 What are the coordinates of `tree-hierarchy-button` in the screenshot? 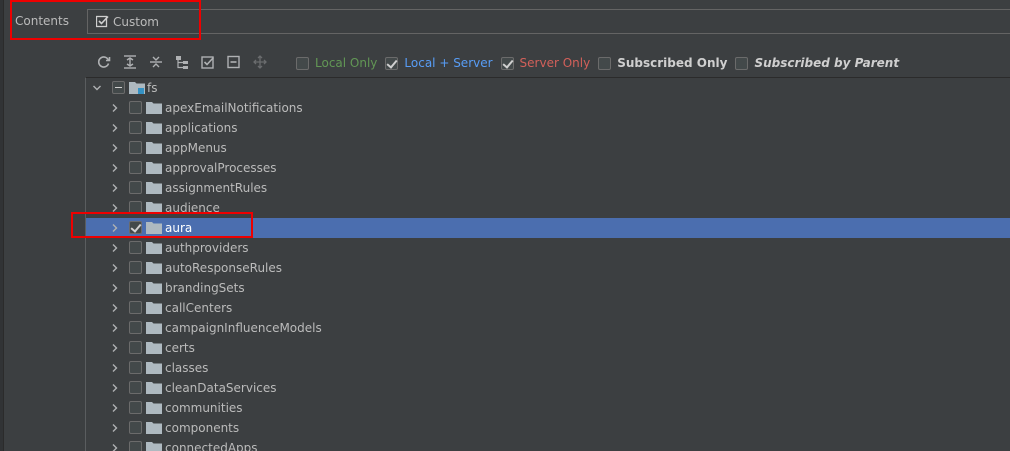 It's located at (182, 62).